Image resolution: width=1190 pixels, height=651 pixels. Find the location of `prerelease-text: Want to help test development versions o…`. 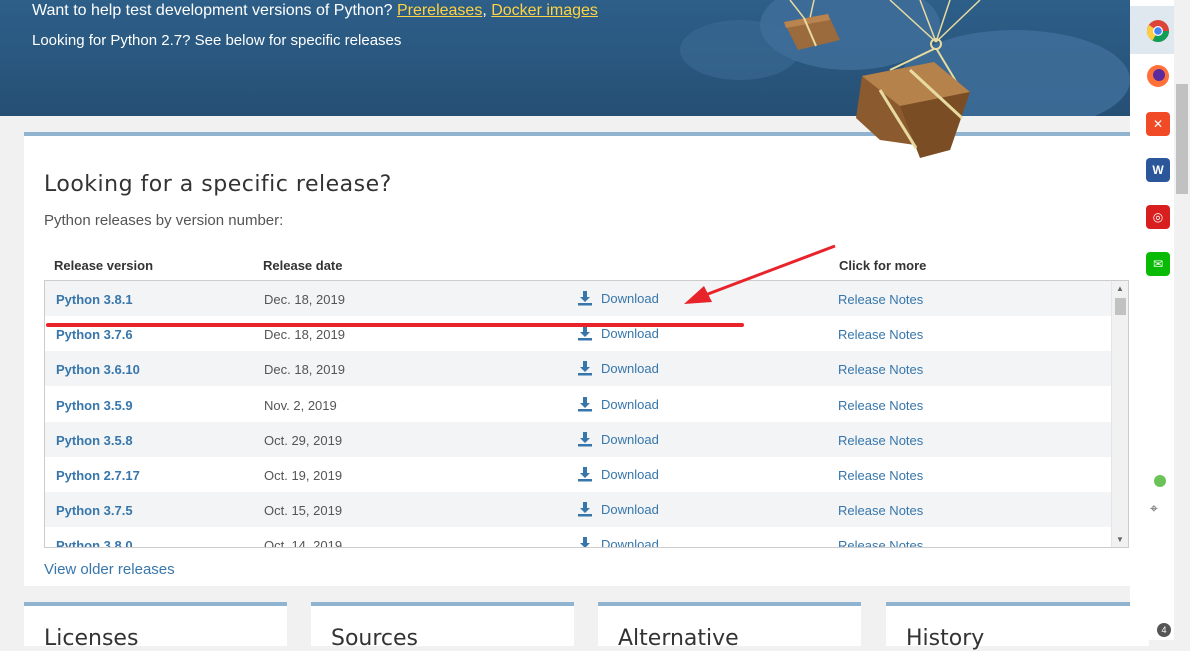

prerelease-text: Want to help test development versions o… is located at coordinates (315, 11).